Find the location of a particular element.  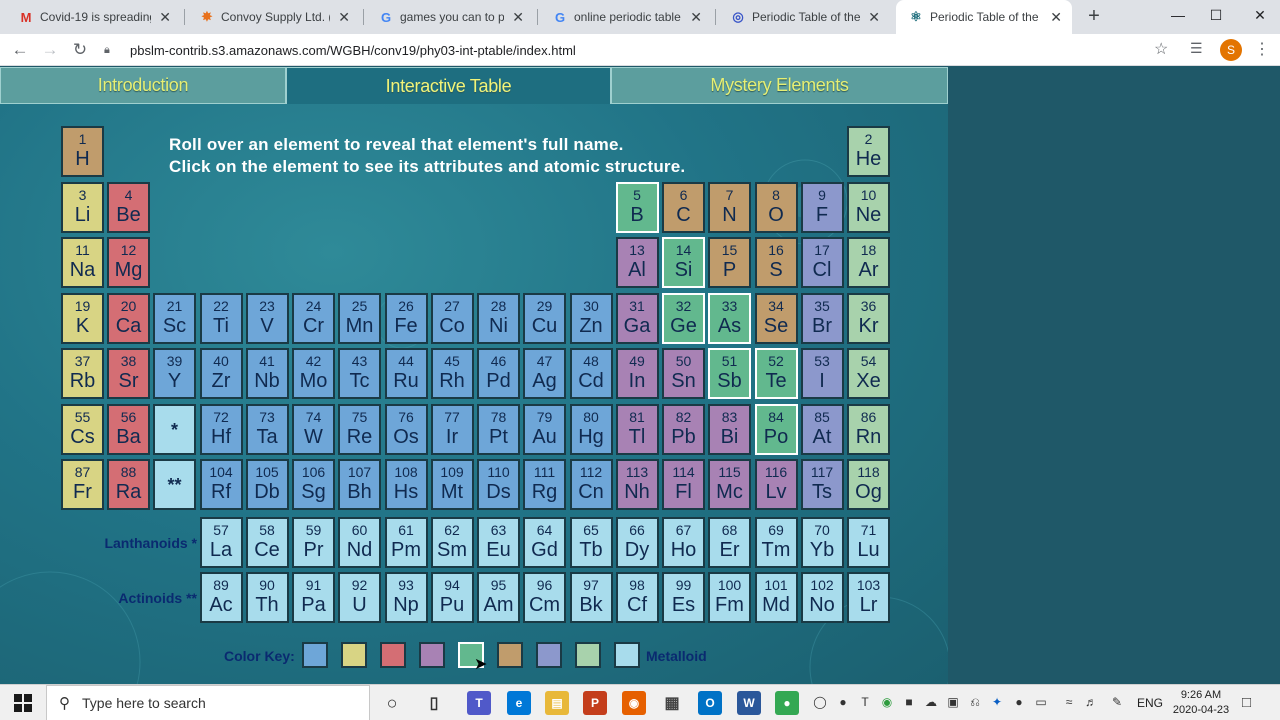

color-key-swatch-noble-gas is located at coordinates (588, 655).